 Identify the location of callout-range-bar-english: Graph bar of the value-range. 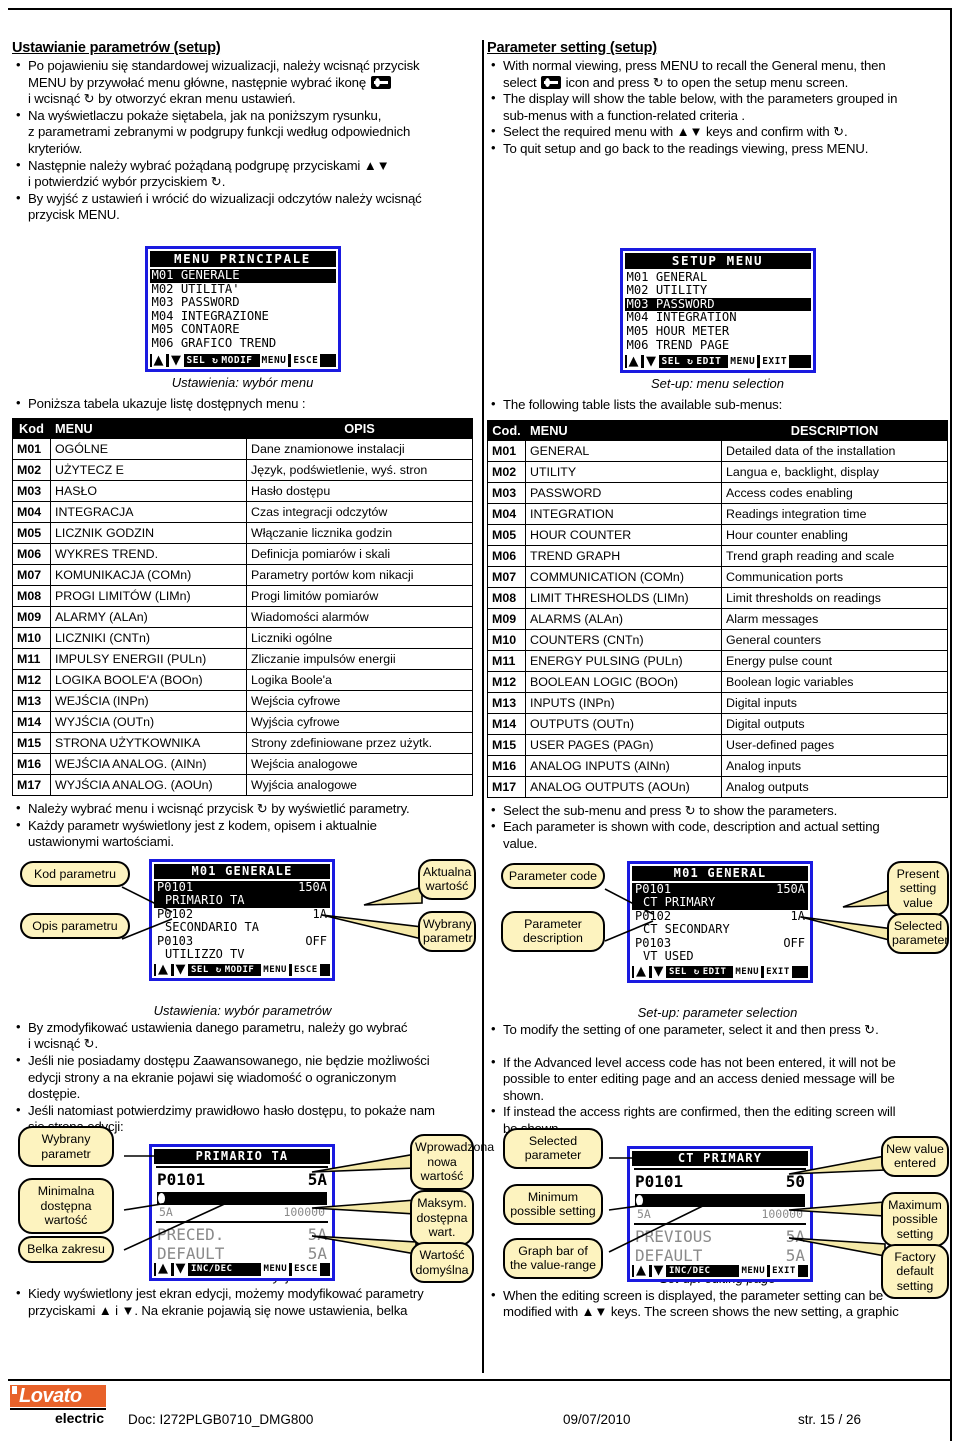
(553, 1258).